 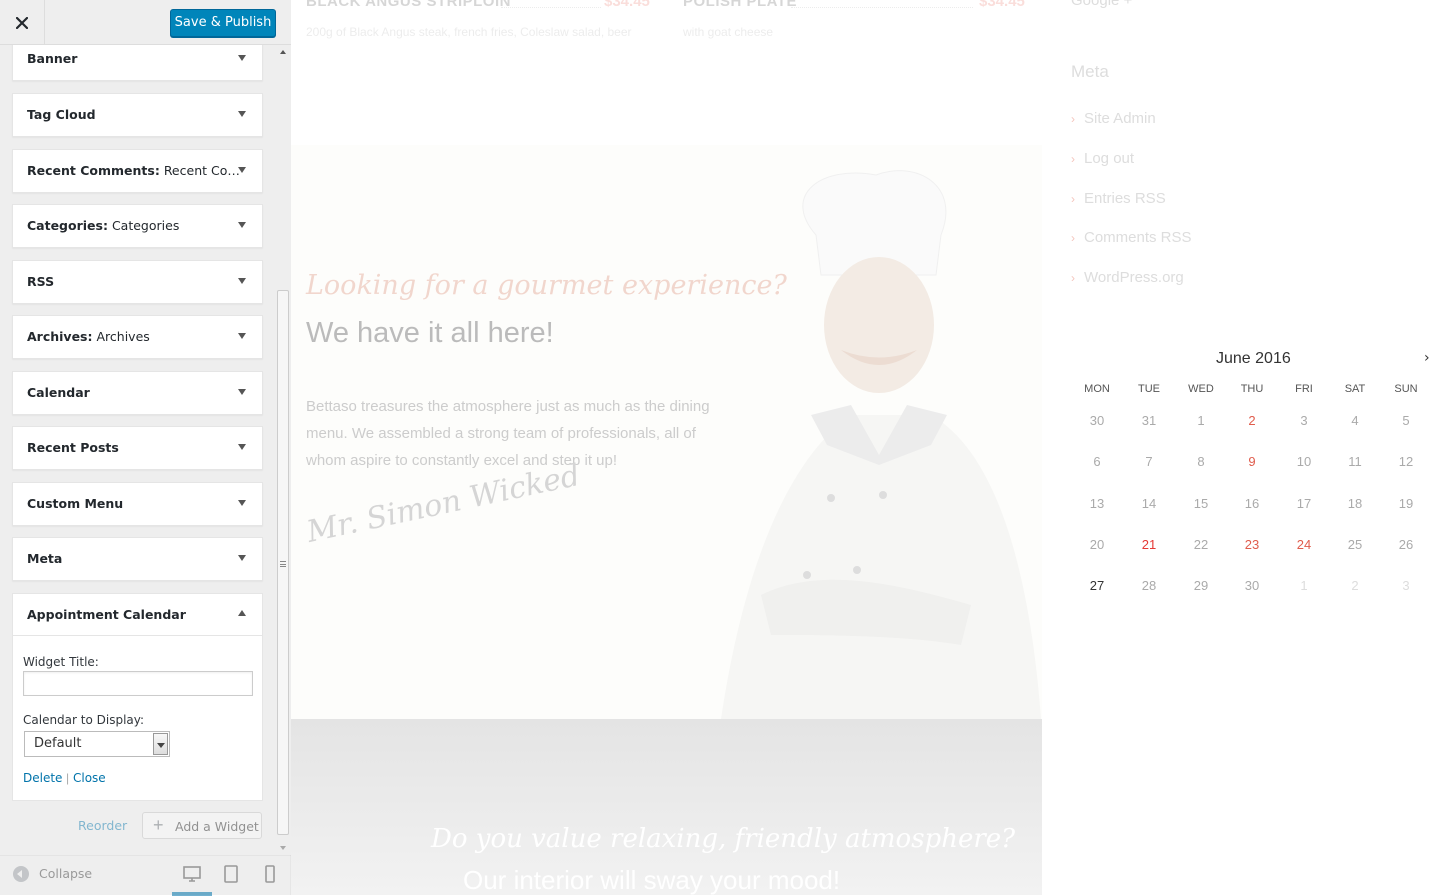 I want to click on chef-image, so click(x=881, y=444).